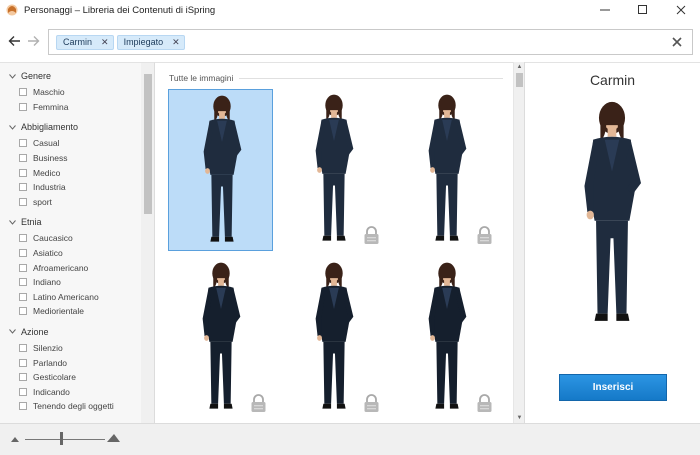 The height and width of the screenshot is (455, 700). I want to click on close-icon, so click(681, 10).